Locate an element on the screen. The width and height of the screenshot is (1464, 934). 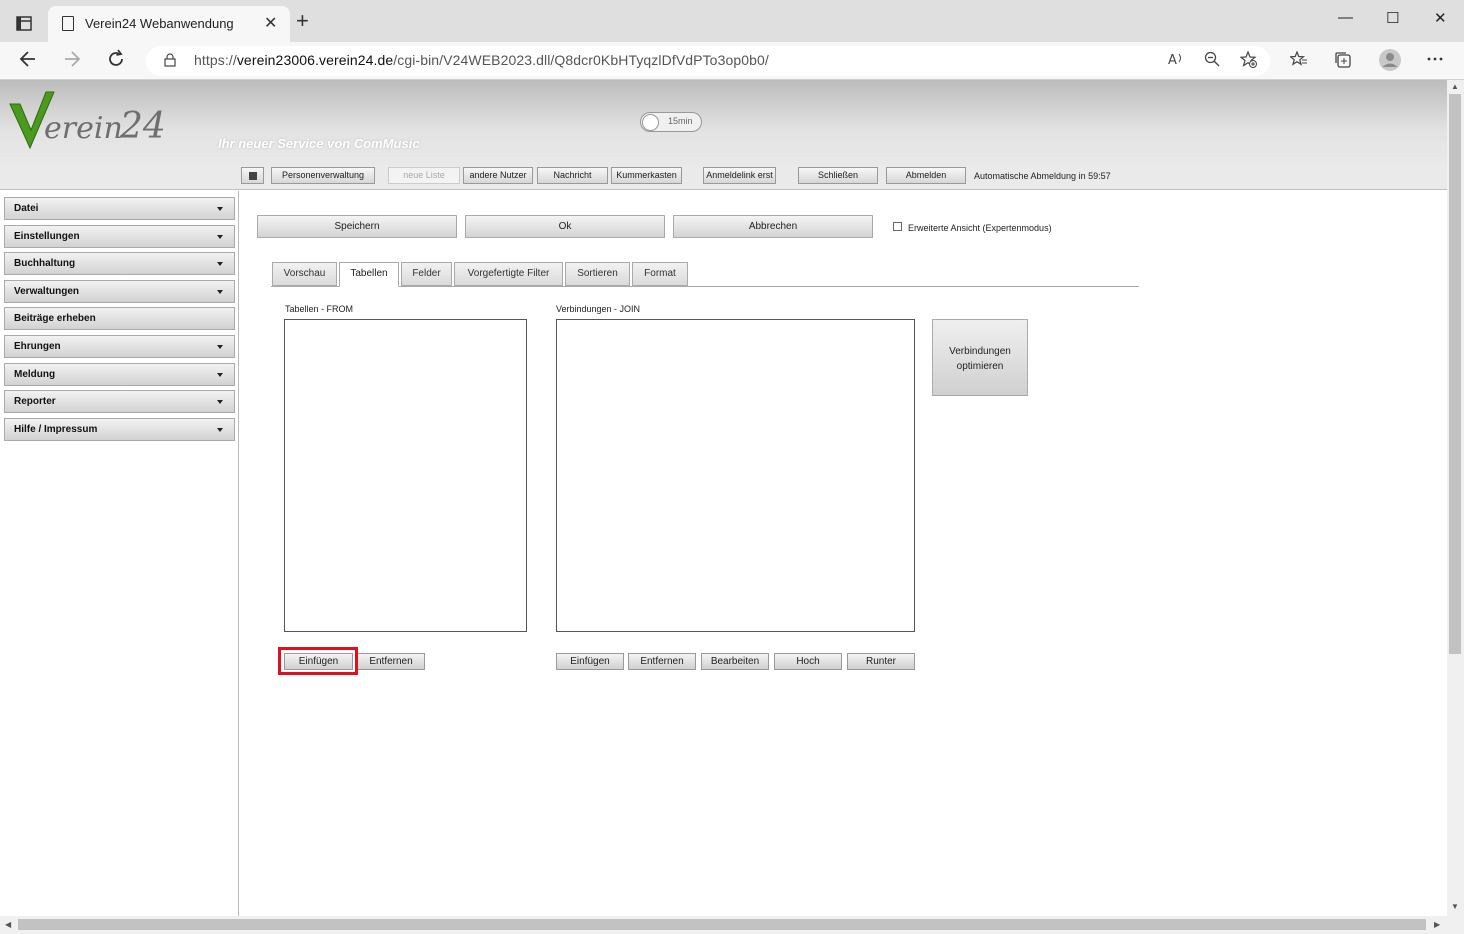
tab-felder: Felder is located at coordinates (426, 274).